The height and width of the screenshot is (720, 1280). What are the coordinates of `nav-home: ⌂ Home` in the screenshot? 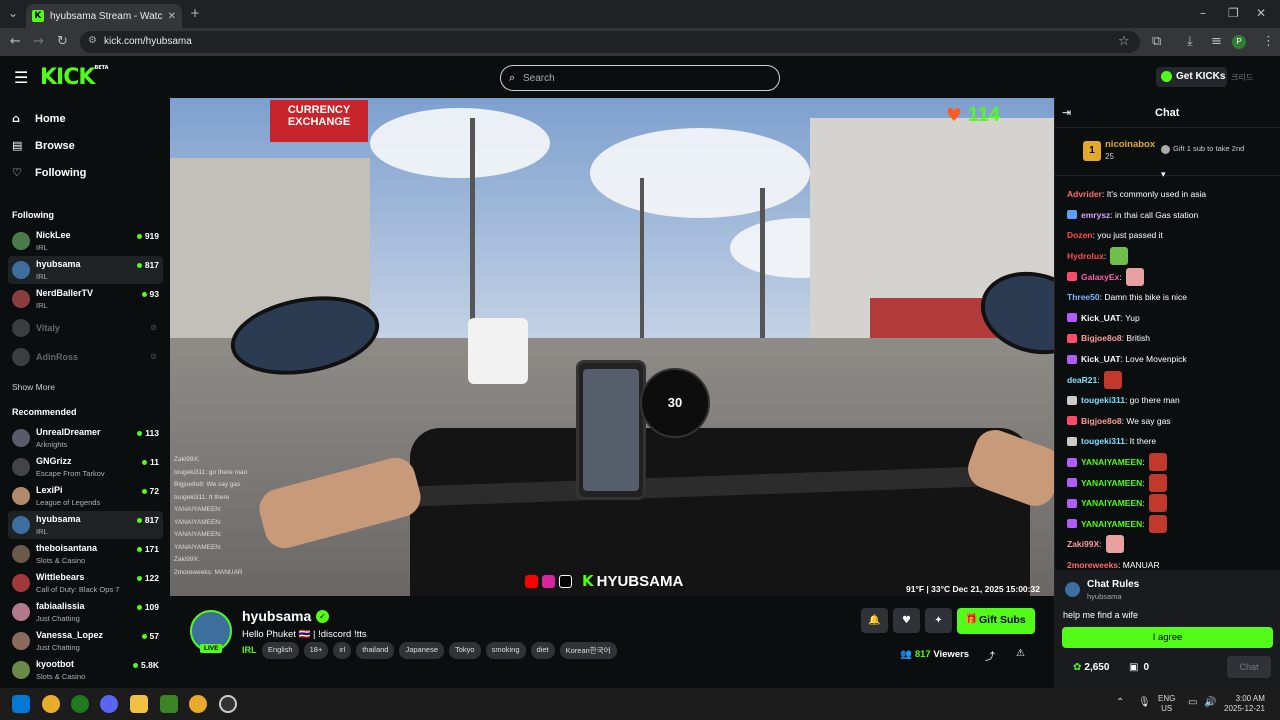 It's located at (39, 118).